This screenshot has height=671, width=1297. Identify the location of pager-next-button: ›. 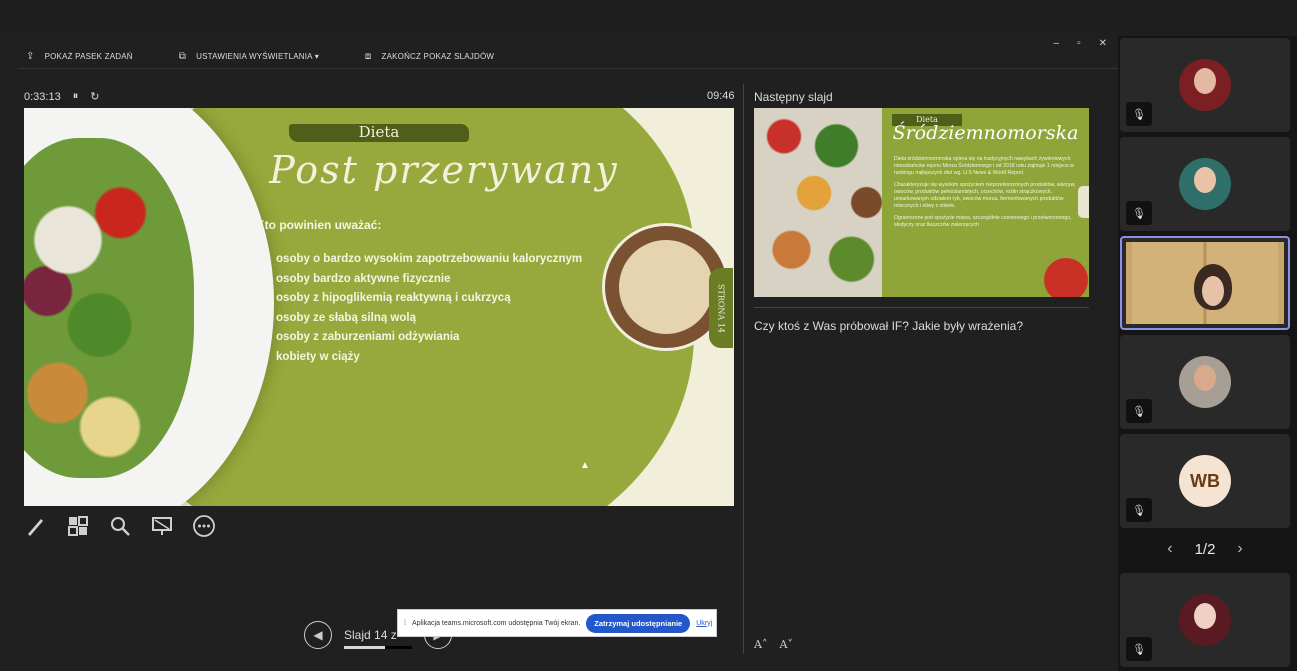
(1239, 549).